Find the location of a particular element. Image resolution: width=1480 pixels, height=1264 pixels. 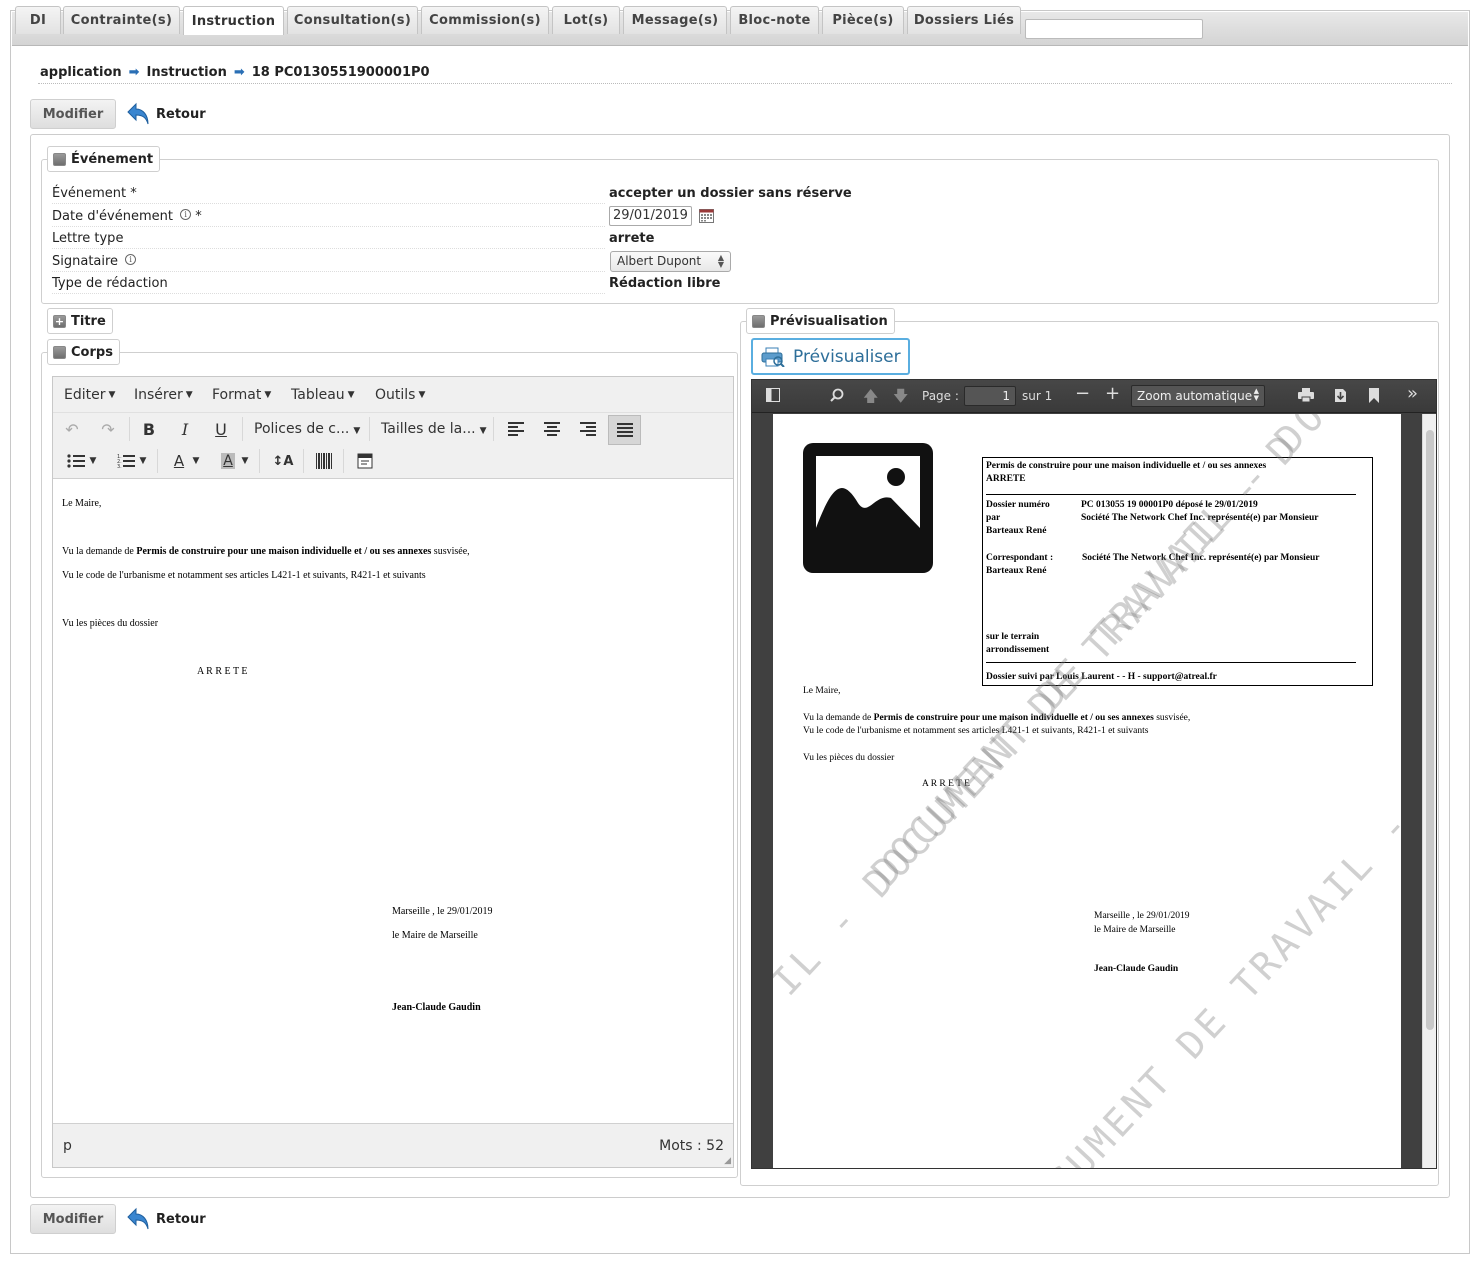

tab-pieces: Pièce(s) is located at coordinates (863, 20).